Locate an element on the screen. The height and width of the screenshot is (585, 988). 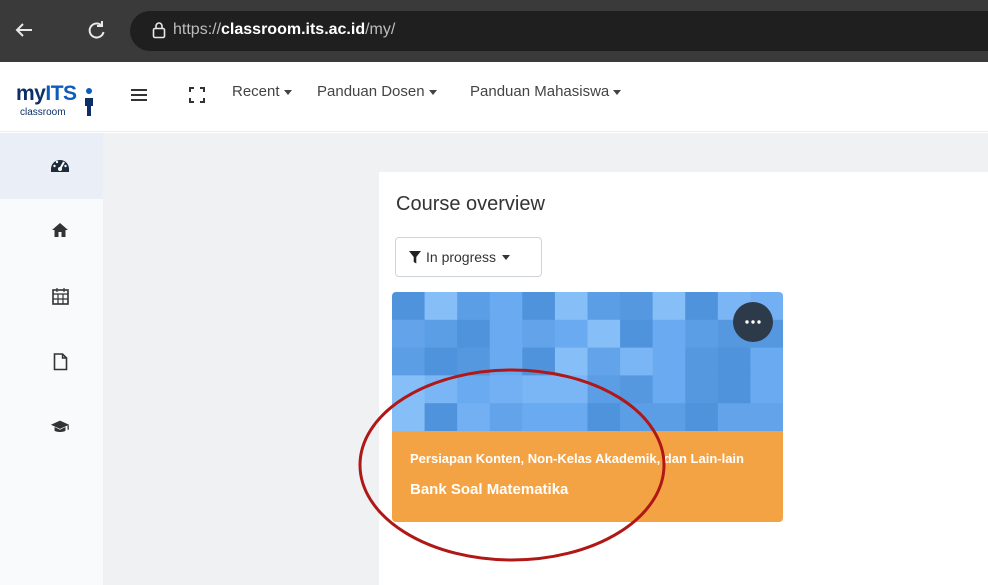
url-path: /my/ is located at coordinates (380, 29).